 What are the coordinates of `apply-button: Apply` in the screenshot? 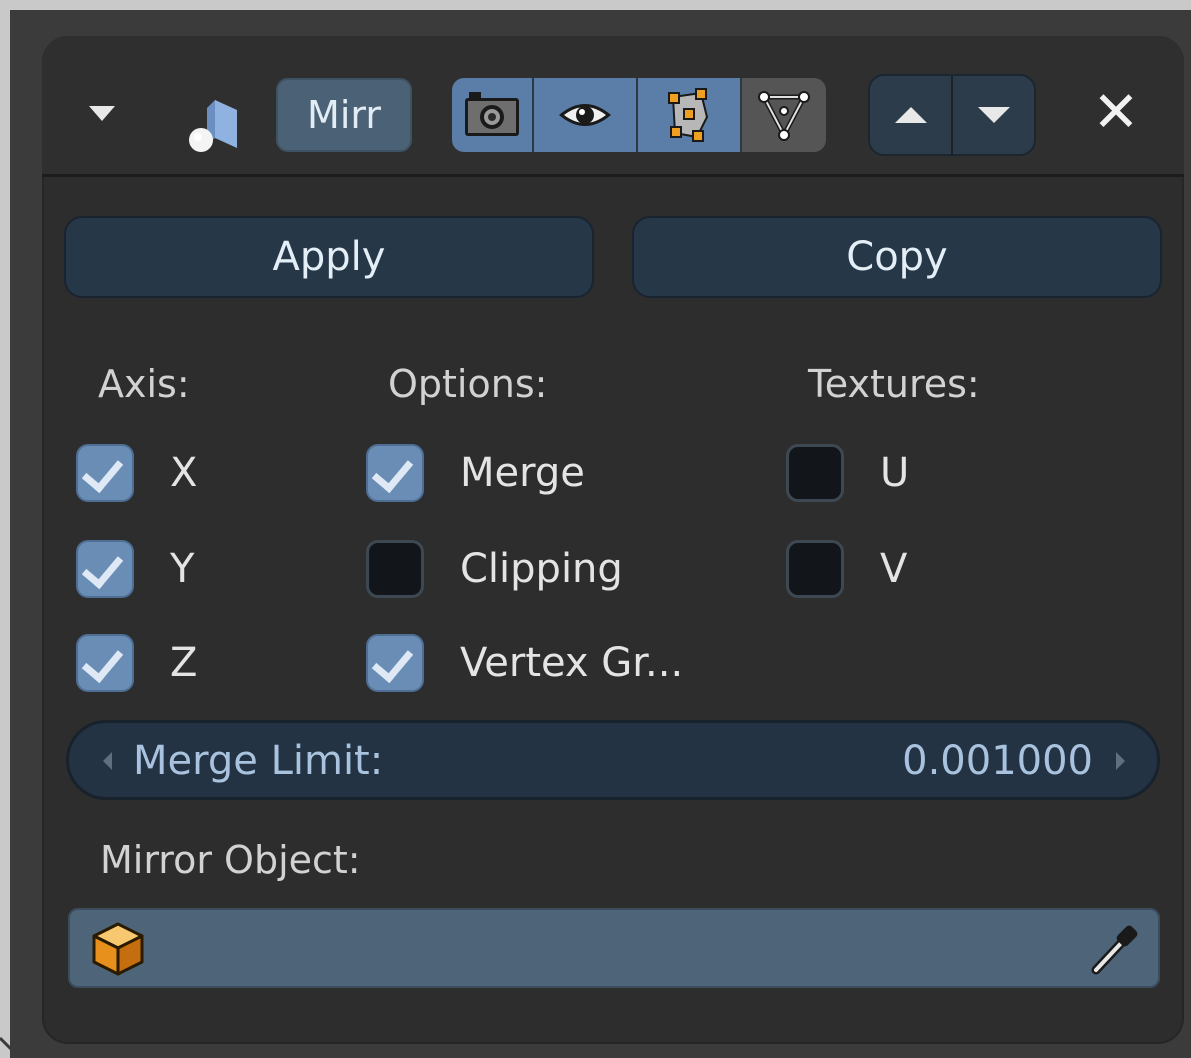 It's located at (329, 257).